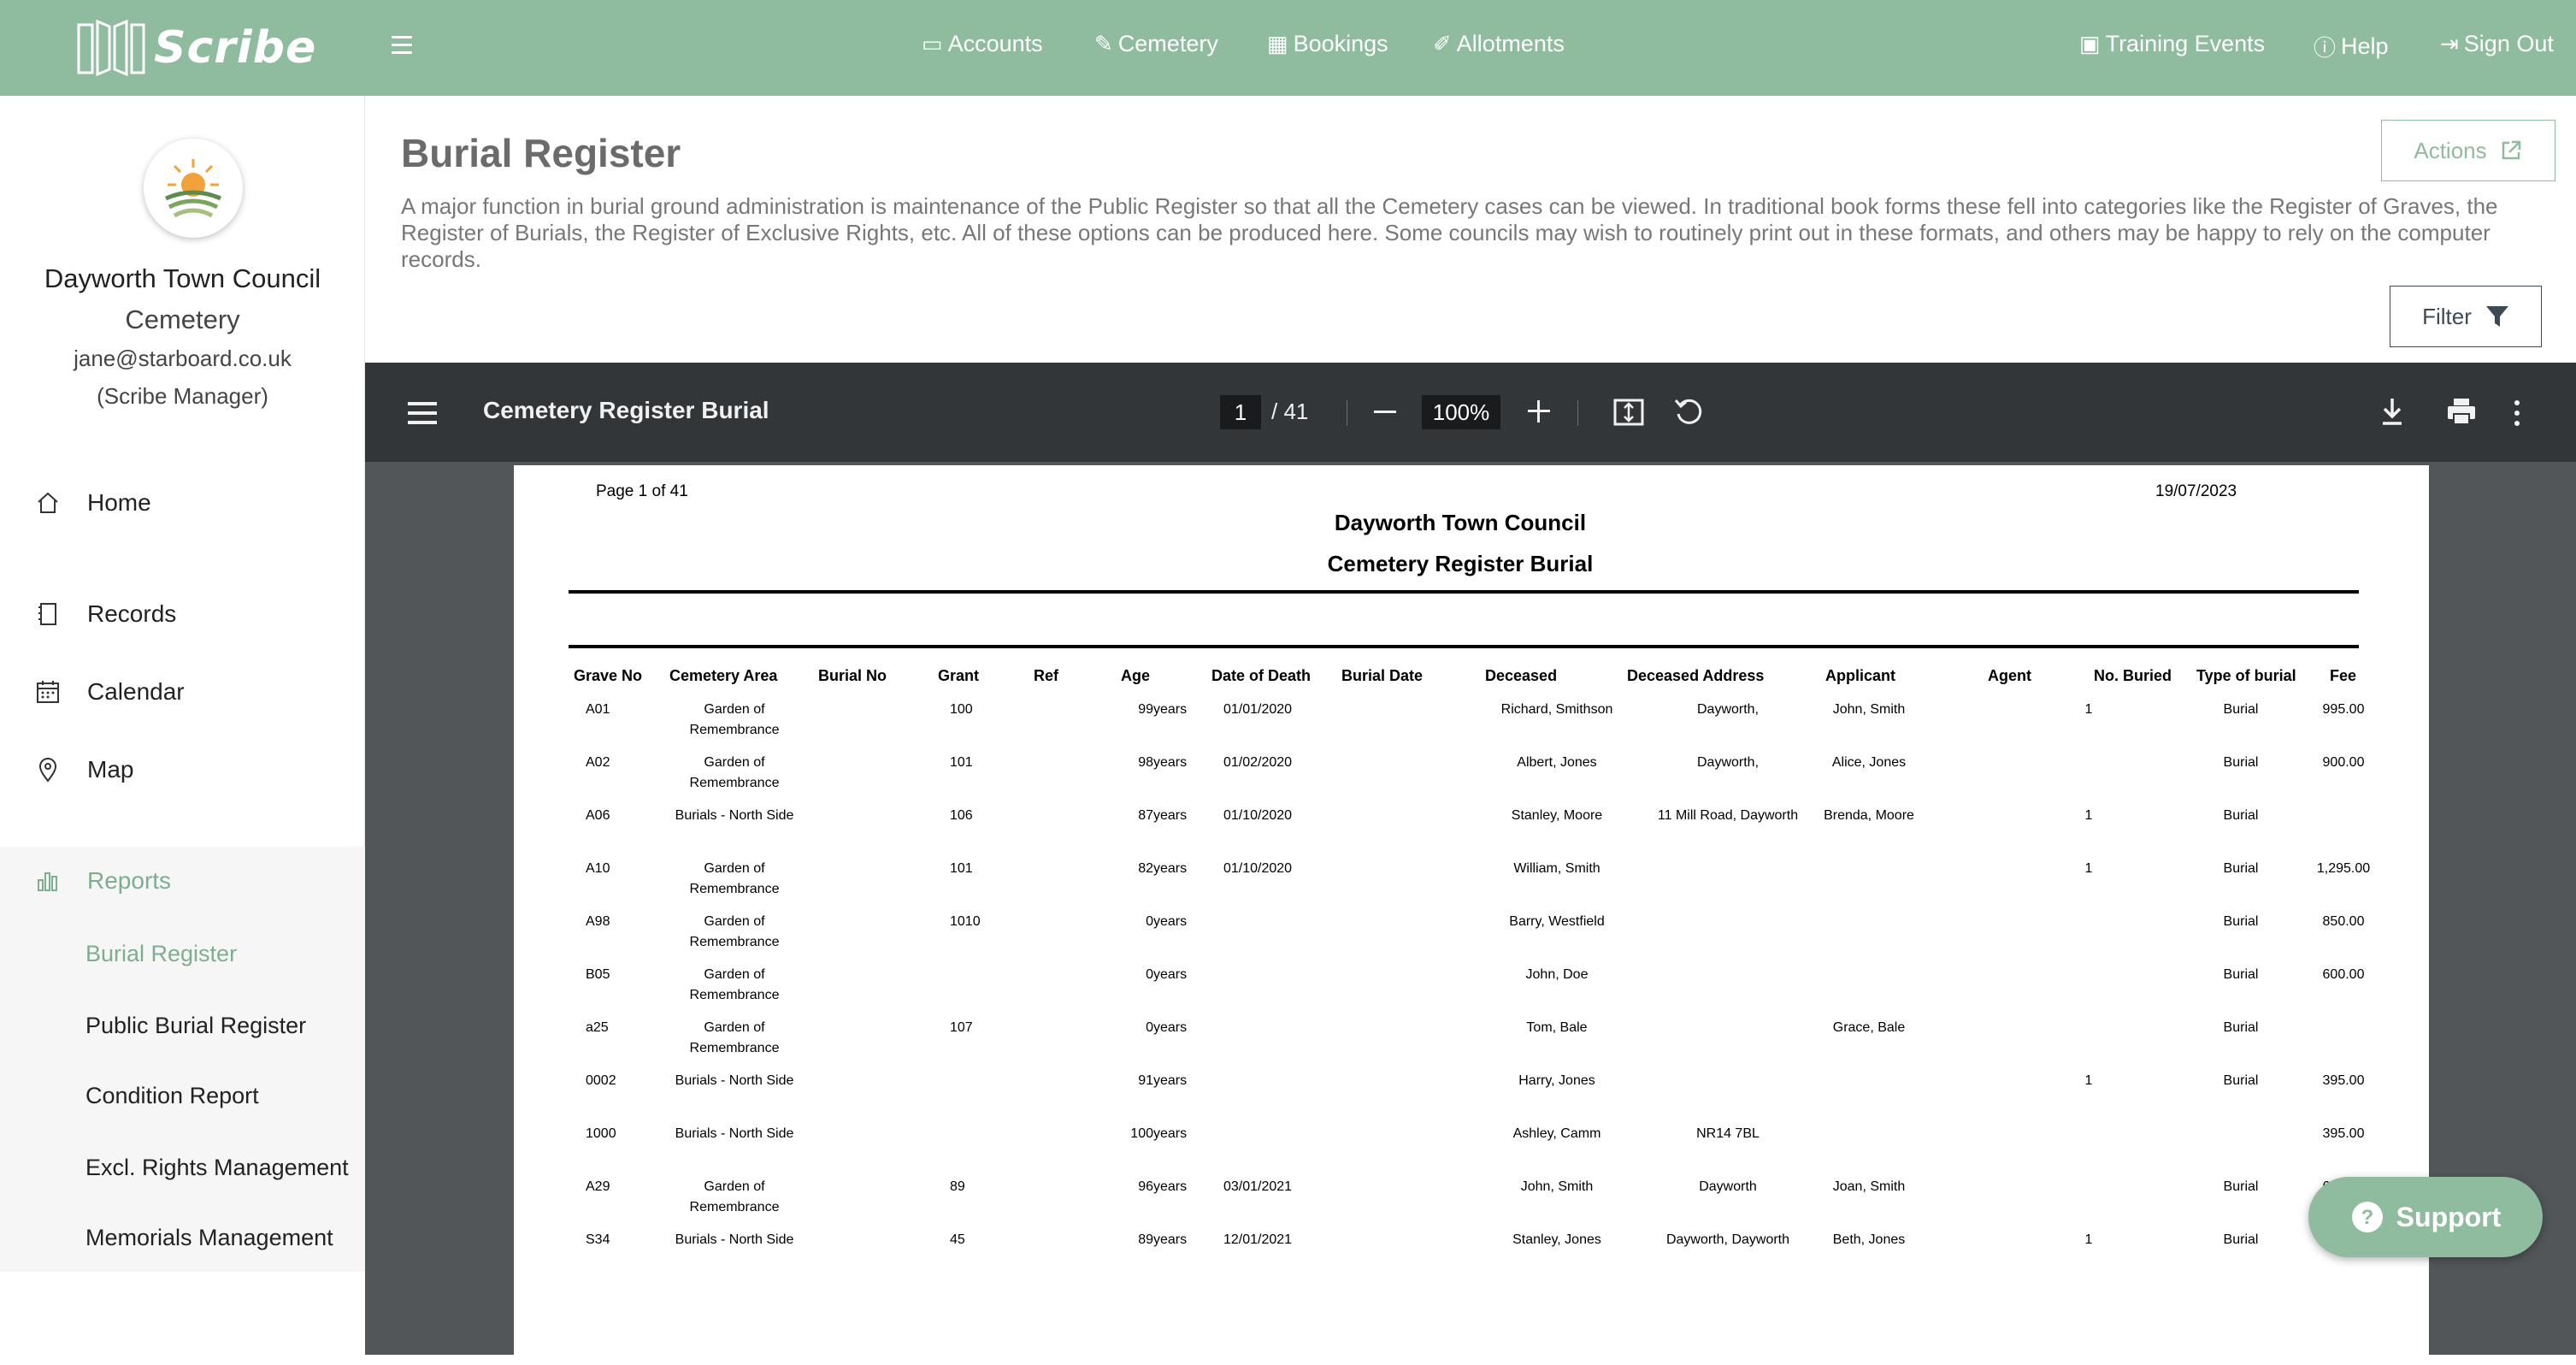  Describe the element at coordinates (1869, 709) in the screenshot. I see `cell-applicant: John, Smith` at that location.